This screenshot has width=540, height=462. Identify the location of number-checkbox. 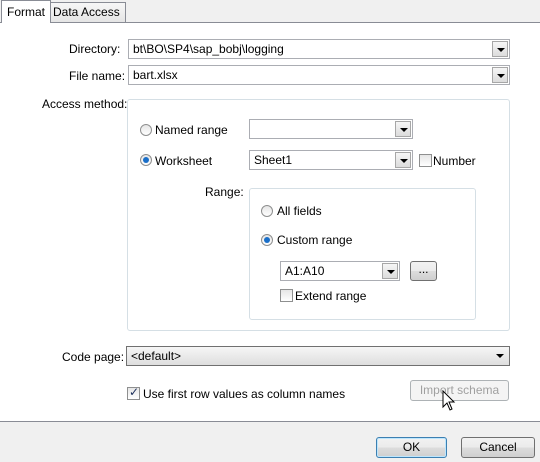
(425, 160).